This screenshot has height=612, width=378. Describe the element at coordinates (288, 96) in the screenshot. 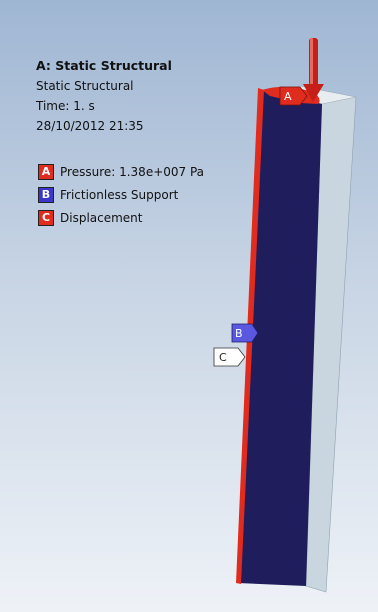

I see `tag-a-label: A` at that location.